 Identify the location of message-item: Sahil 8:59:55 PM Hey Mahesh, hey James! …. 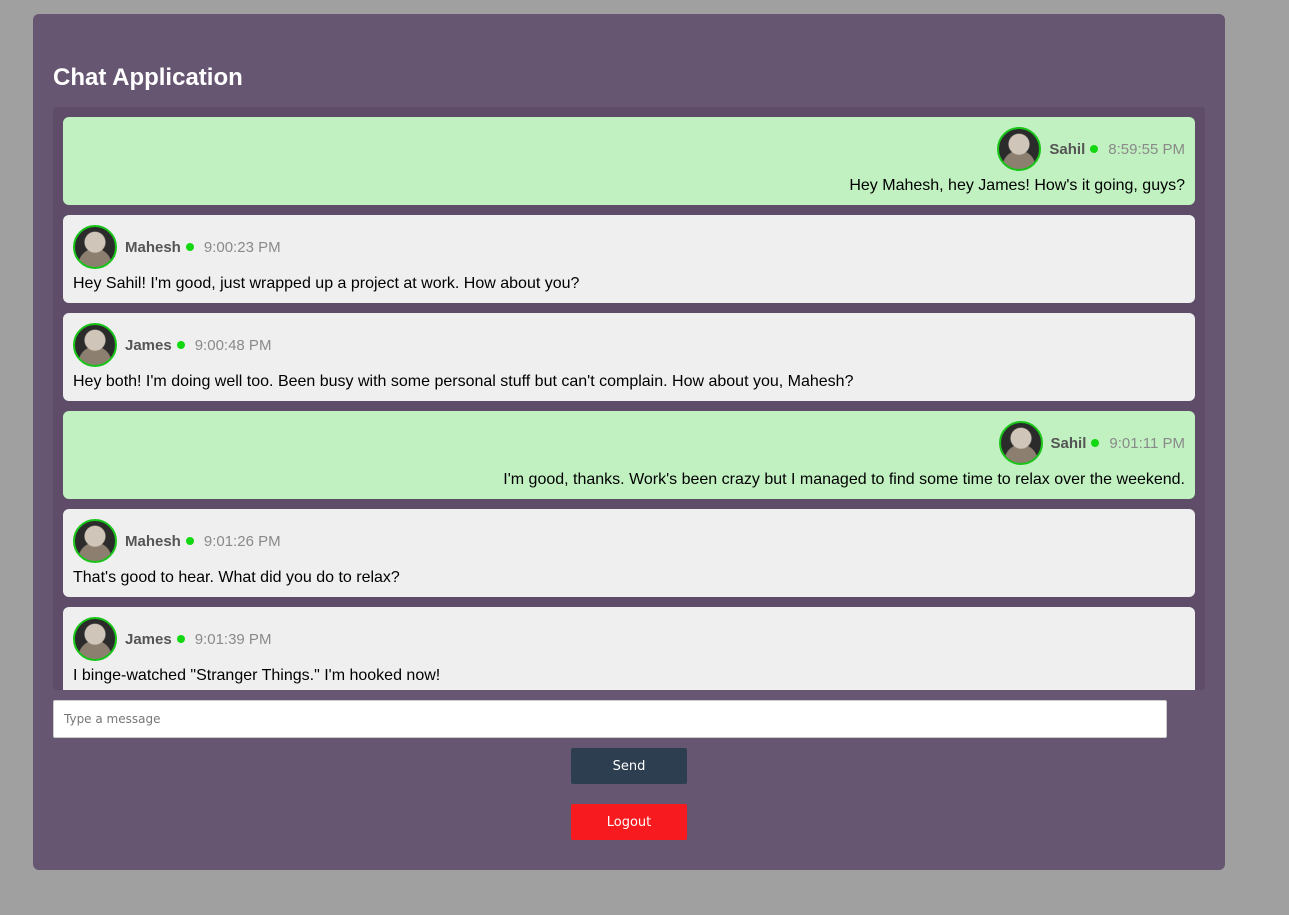
(629, 161).